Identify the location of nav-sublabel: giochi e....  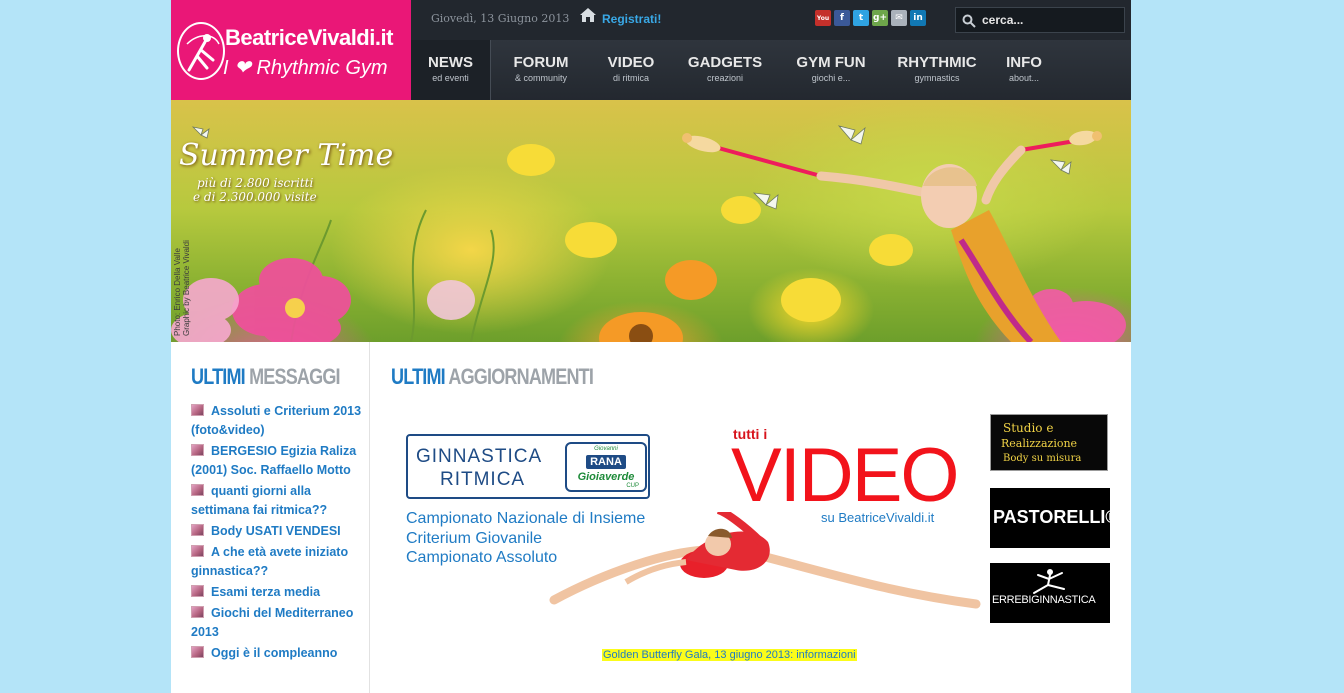
(831, 78).